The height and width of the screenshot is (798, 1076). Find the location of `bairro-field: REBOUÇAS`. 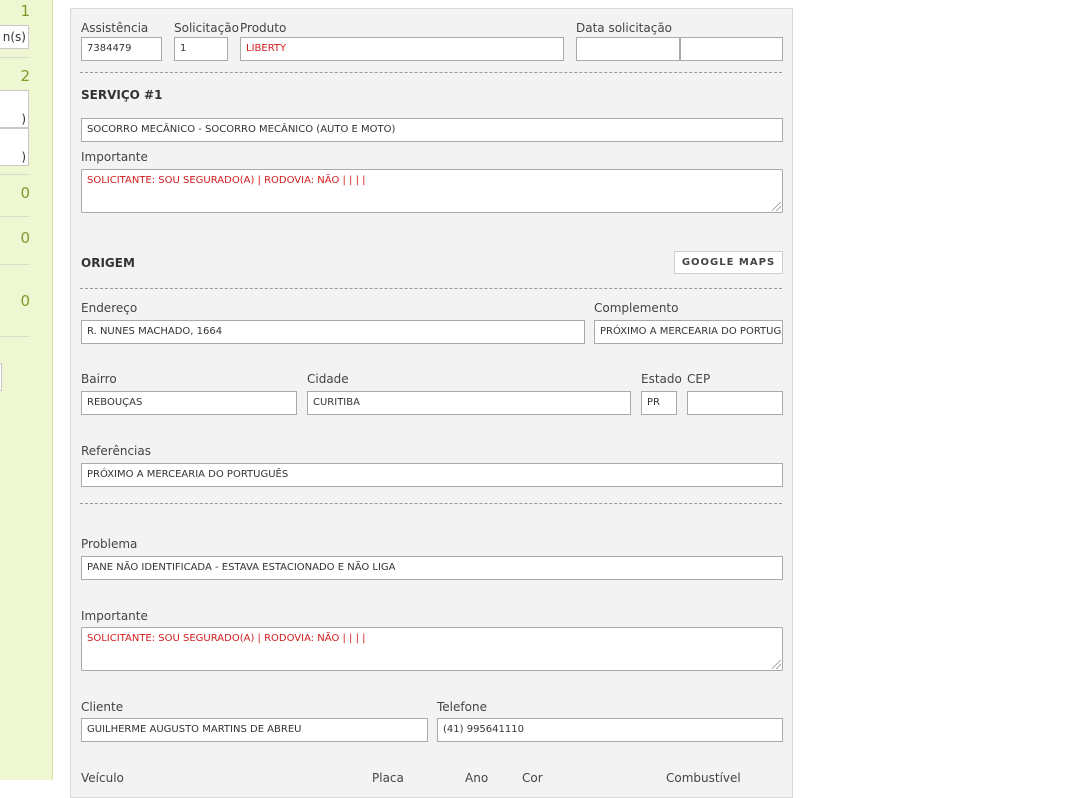

bairro-field: REBOUÇAS is located at coordinates (189, 403).